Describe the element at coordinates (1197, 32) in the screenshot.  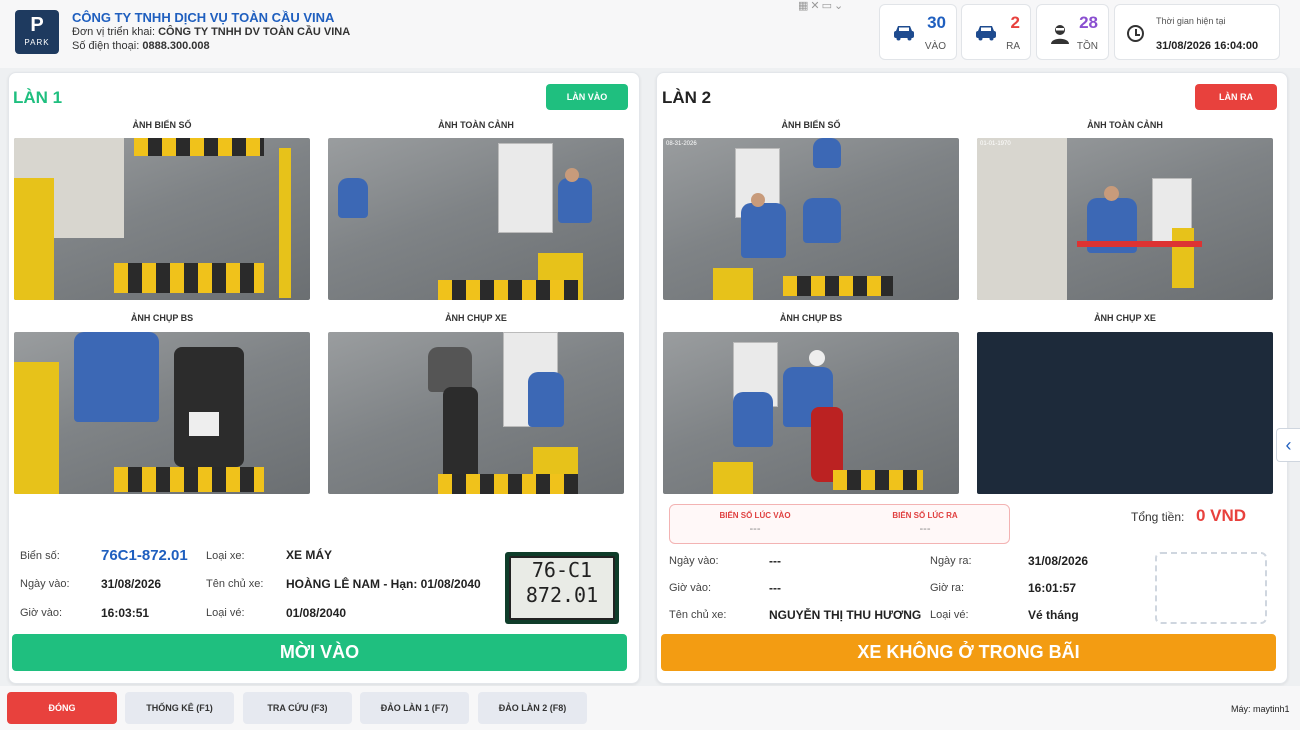
I see `current-time-box: Thời gian hiện tại 31/08/2026 16:04:00` at that location.